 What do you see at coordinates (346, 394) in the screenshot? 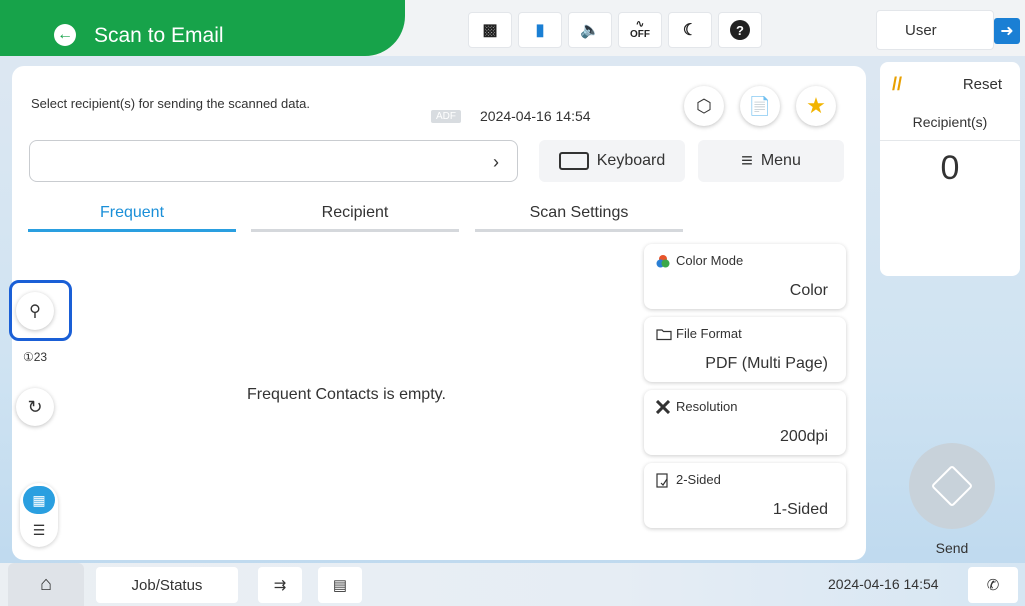
I see `empty-message: Frequent Contacts is empty.` at bounding box center [346, 394].